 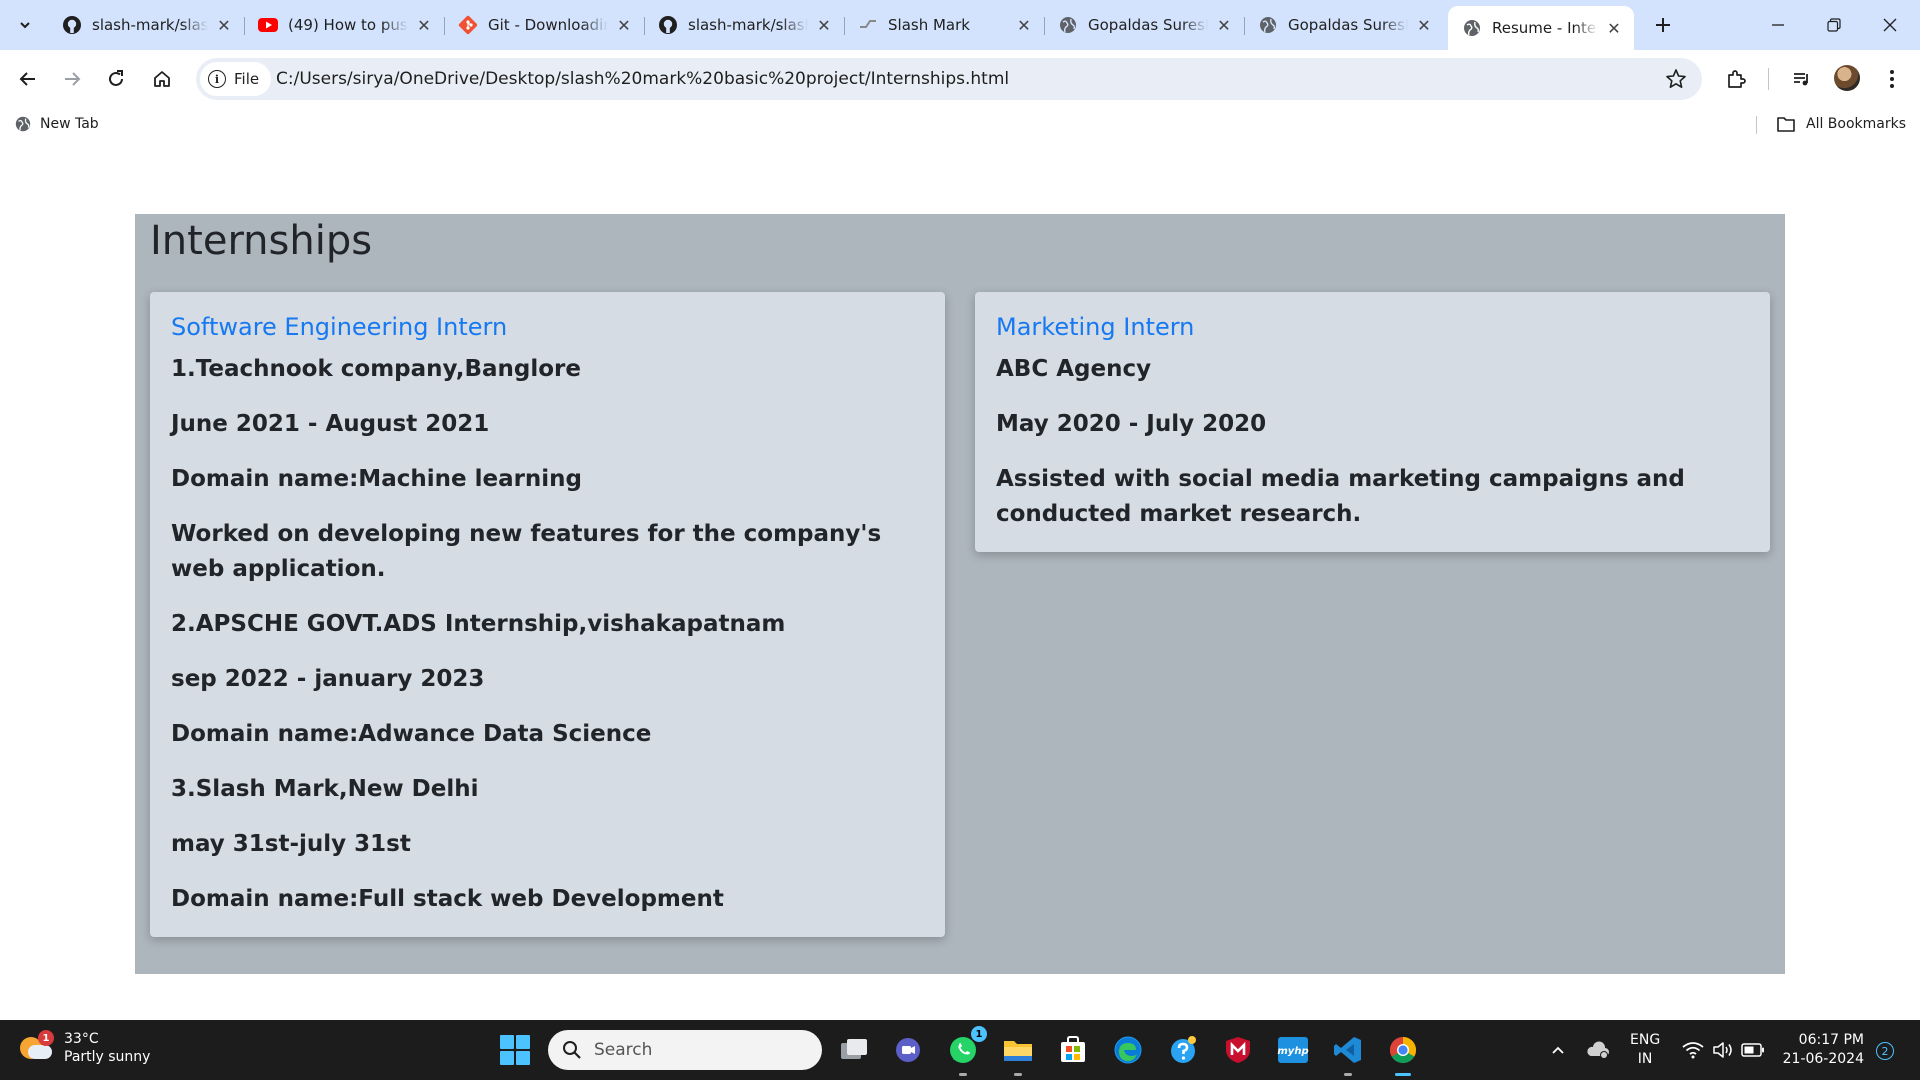 I want to click on microsoft-store-button, so click(x=1073, y=1050).